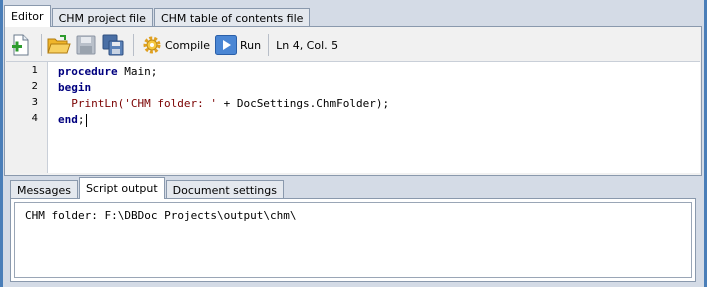 Image resolution: width=707 pixels, height=287 pixels. I want to click on save-icon, so click(86, 45).